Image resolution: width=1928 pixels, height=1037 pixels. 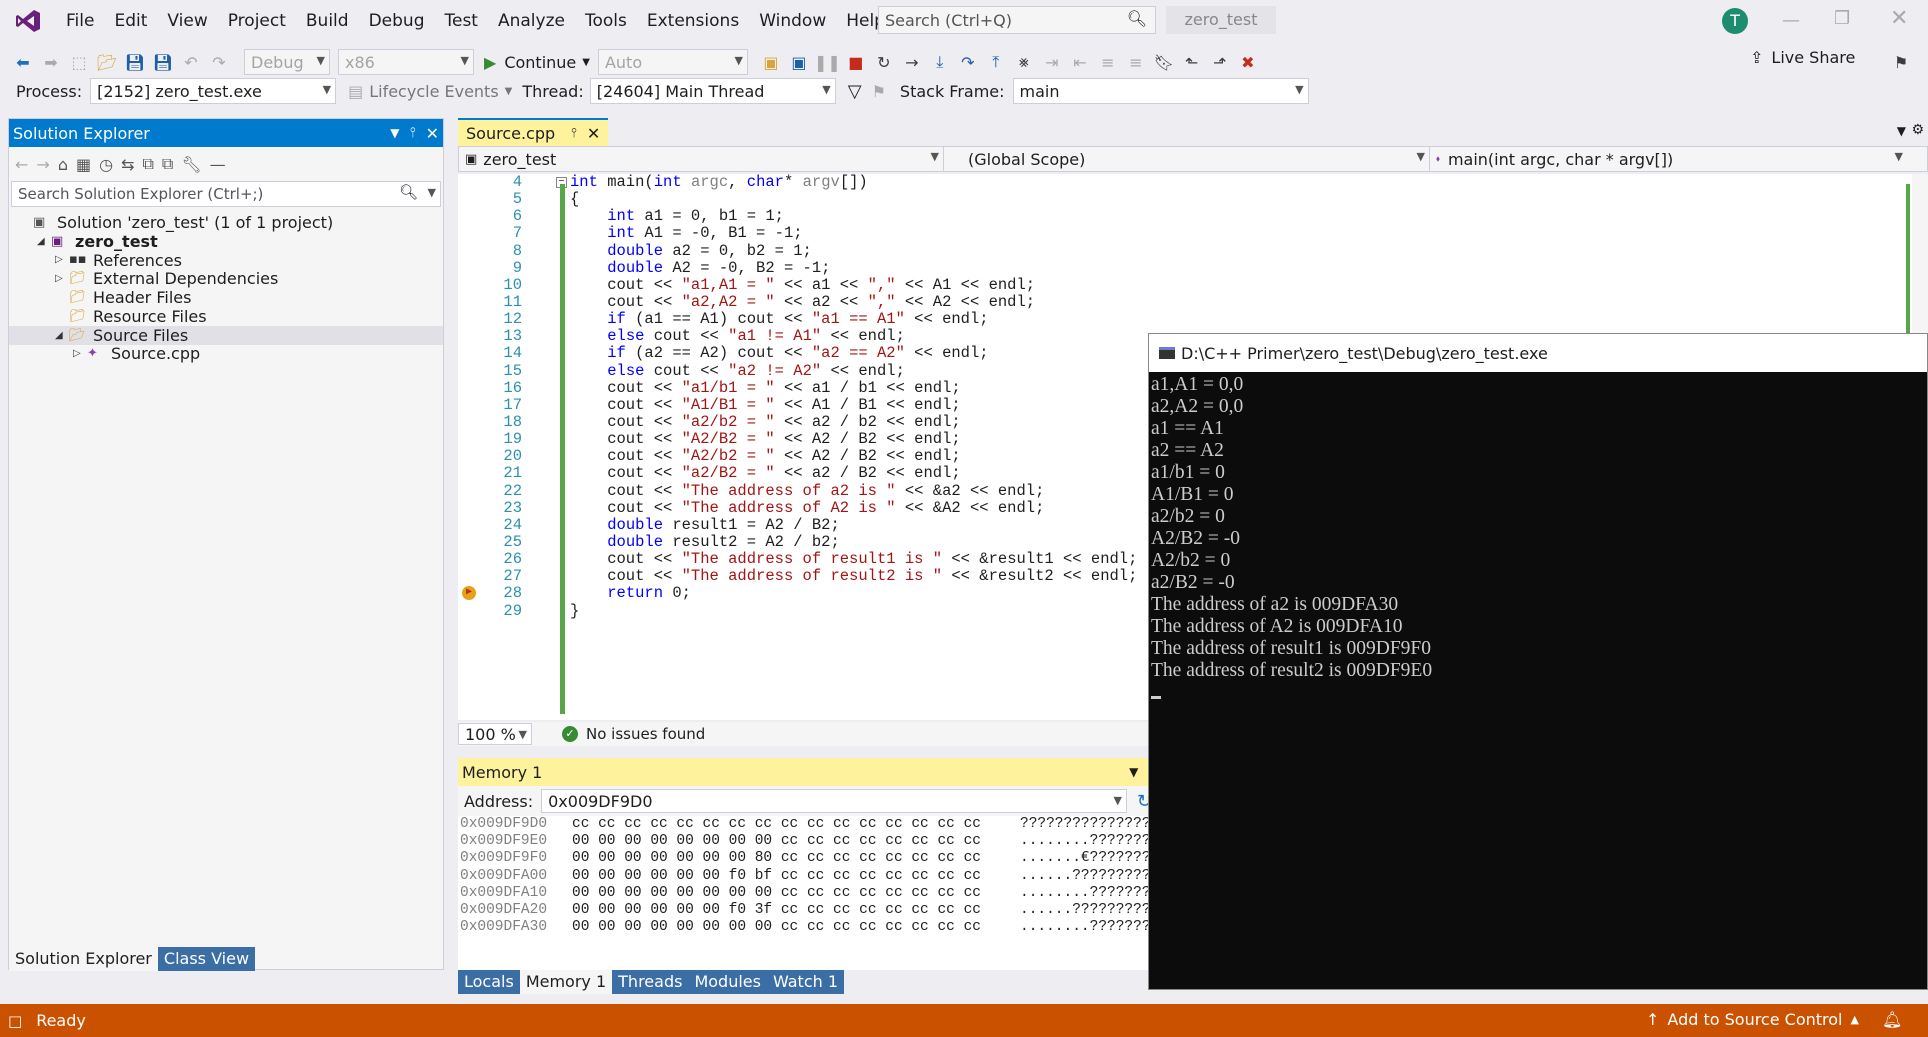 What do you see at coordinates (226, 260) in the screenshot?
I see `references-node: ▷ ▪▪ References` at bounding box center [226, 260].